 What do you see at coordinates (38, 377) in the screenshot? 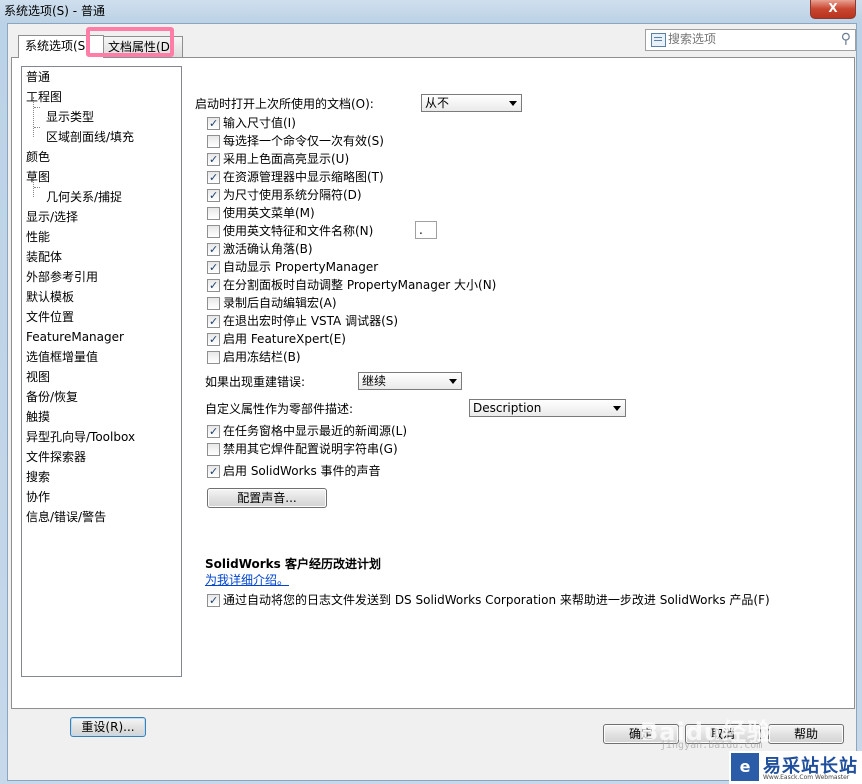
I see `tree-item: 视图` at bounding box center [38, 377].